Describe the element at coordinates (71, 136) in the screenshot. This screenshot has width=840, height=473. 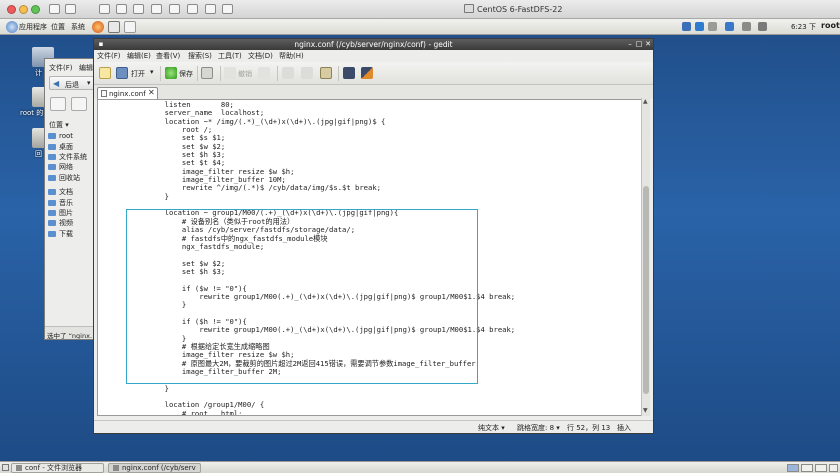
I see `places-item: root` at that location.